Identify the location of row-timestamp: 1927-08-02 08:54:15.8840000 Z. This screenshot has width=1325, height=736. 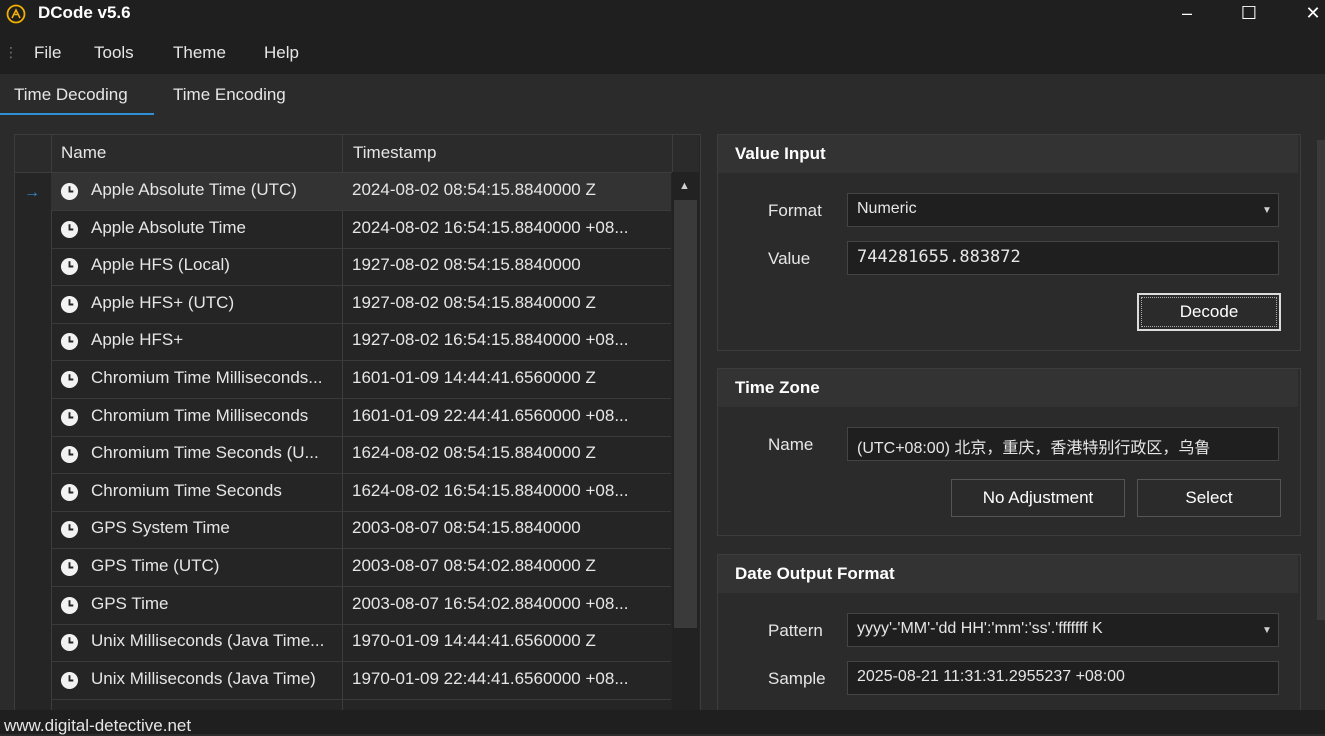
(474, 302).